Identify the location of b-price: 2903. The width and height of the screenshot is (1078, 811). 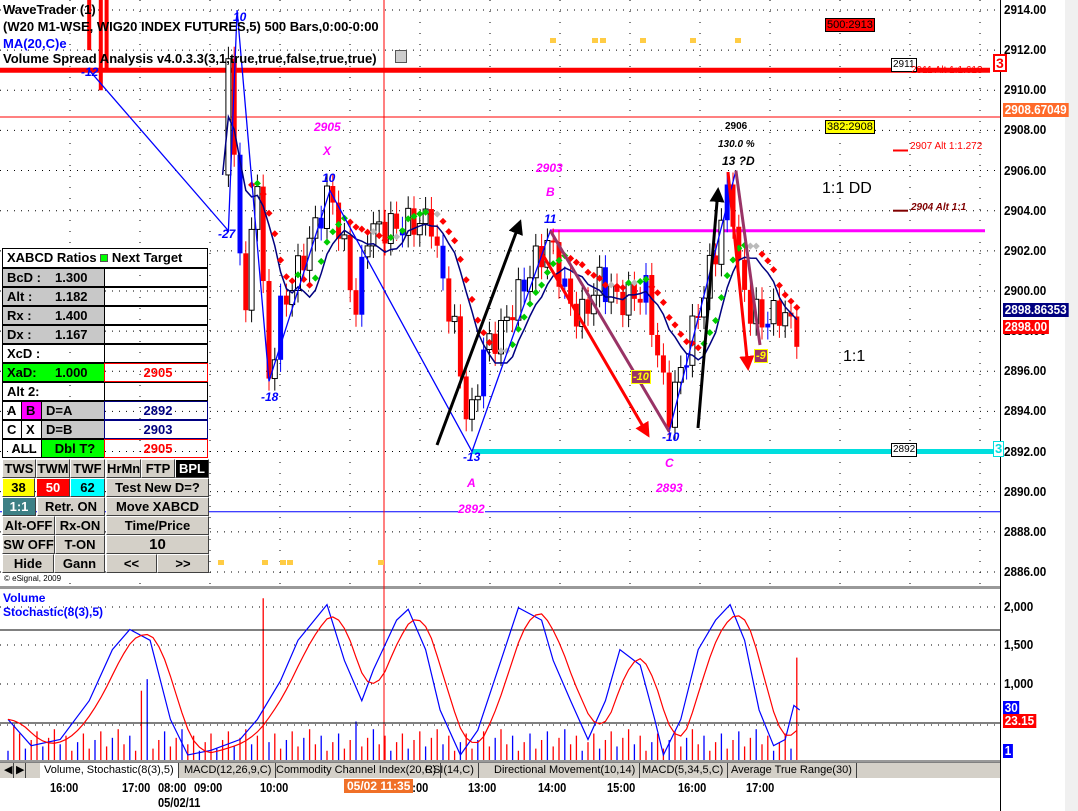
(549, 168).